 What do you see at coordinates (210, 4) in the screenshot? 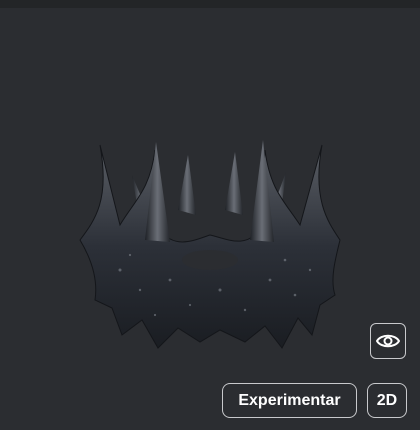
I see `top-border` at bounding box center [210, 4].